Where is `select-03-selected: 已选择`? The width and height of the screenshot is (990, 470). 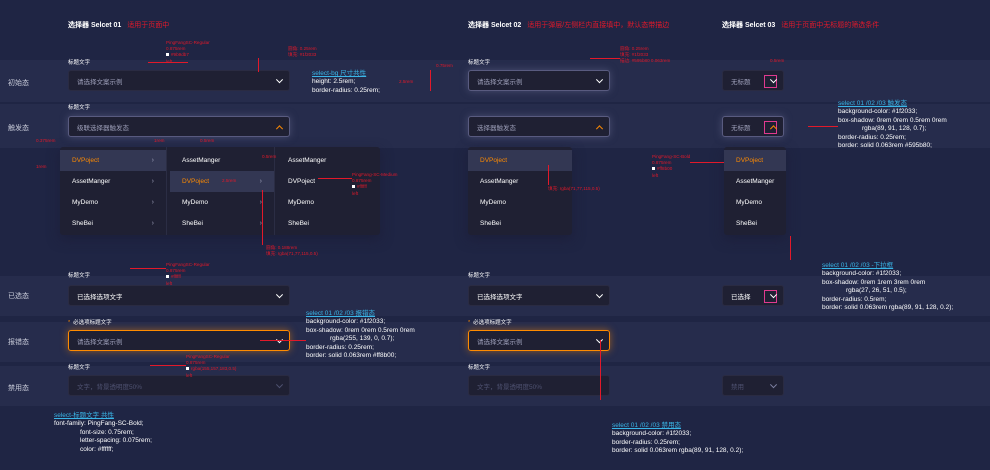 select-03-selected: 已选择 is located at coordinates (753, 295).